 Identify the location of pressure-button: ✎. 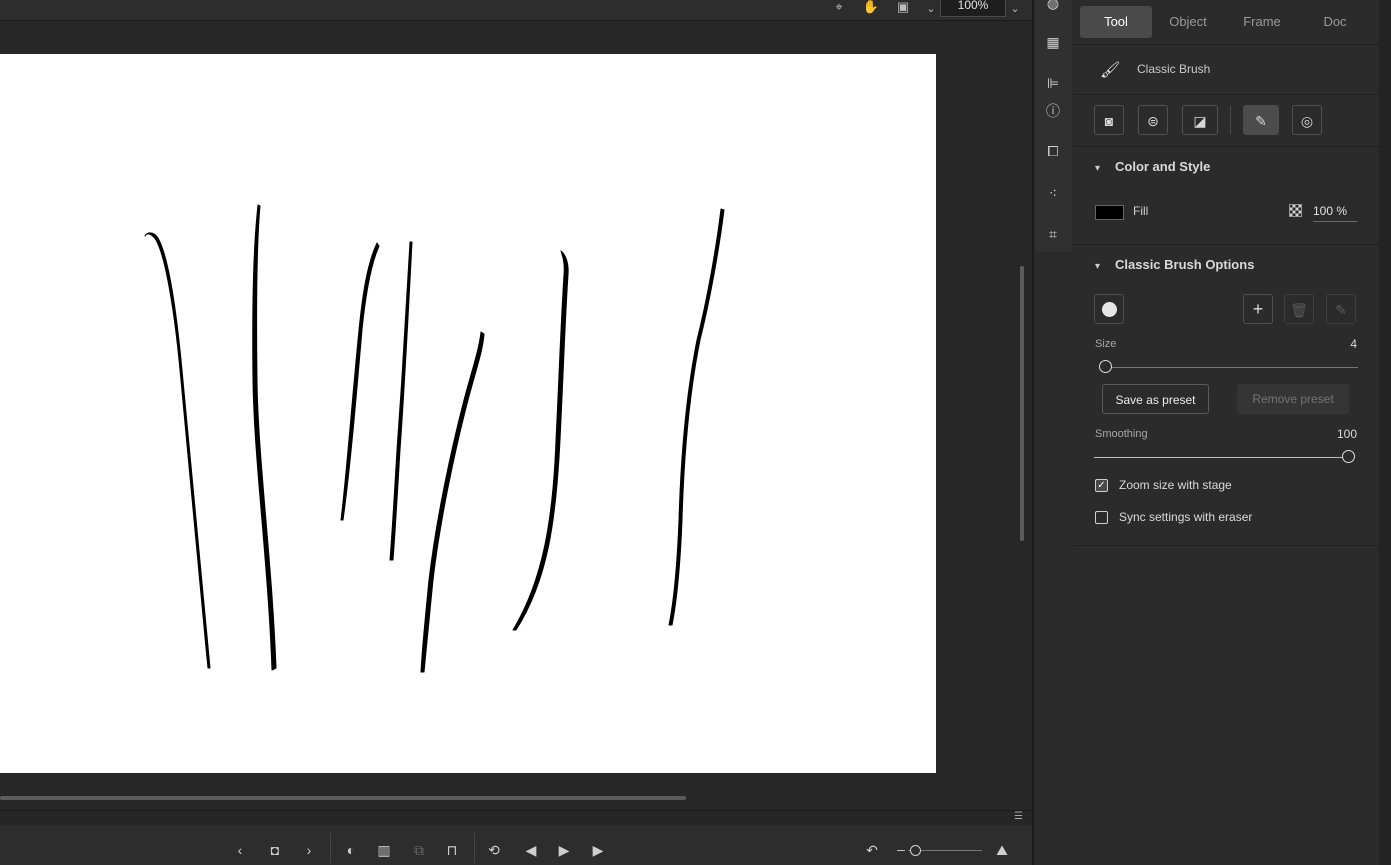
(1261, 120).